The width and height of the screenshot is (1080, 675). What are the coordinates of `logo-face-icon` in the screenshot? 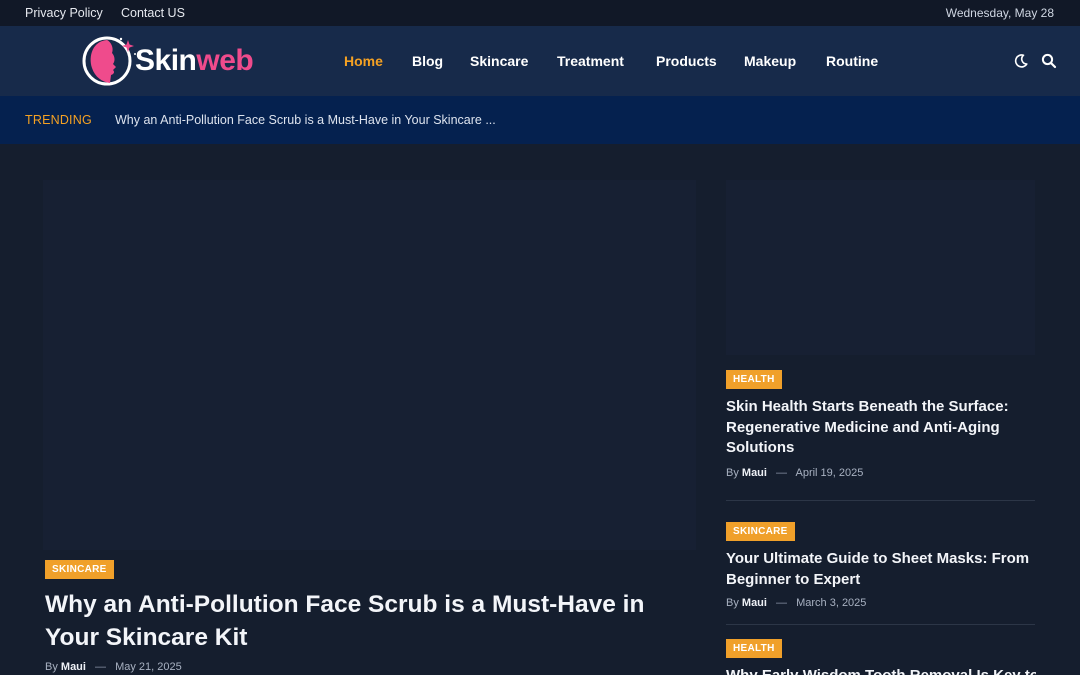 It's located at (109, 61).